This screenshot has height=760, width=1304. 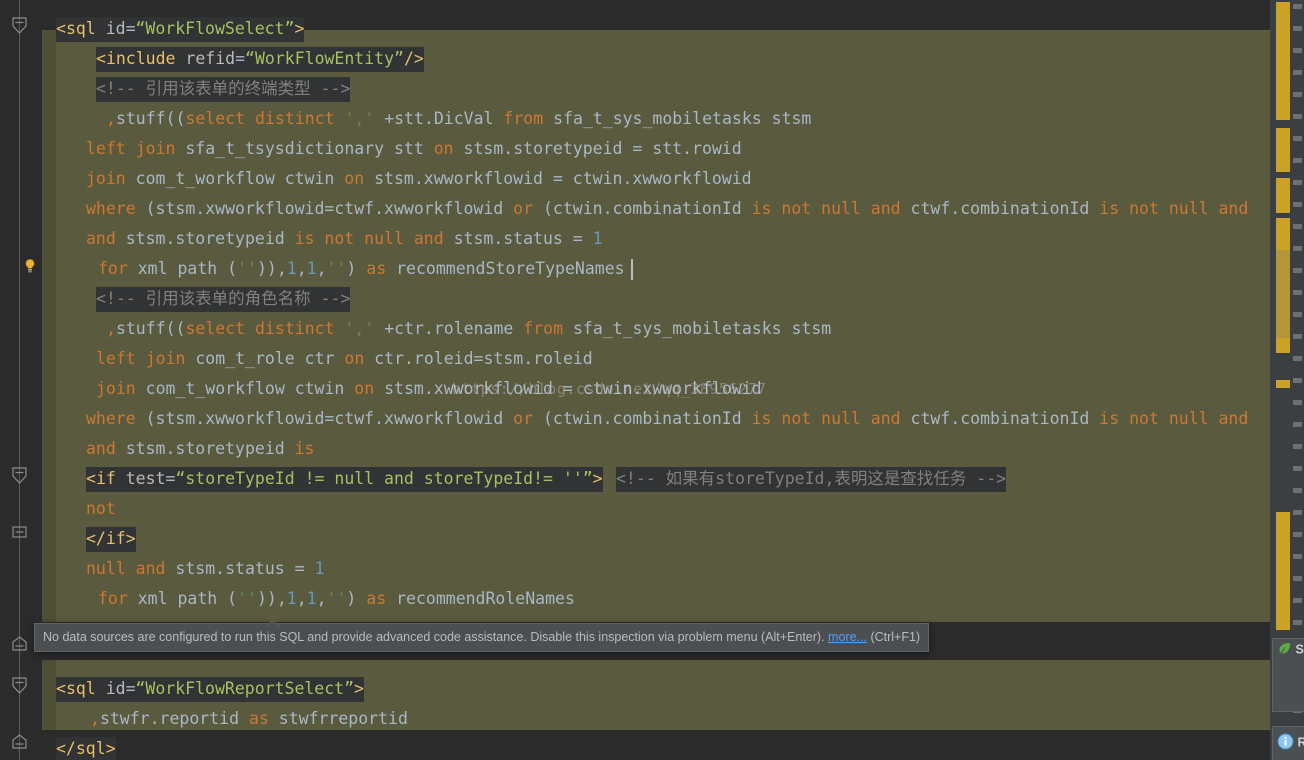 I want to click on code-token: com_t_workflow ctwin, so click(x=245, y=388).